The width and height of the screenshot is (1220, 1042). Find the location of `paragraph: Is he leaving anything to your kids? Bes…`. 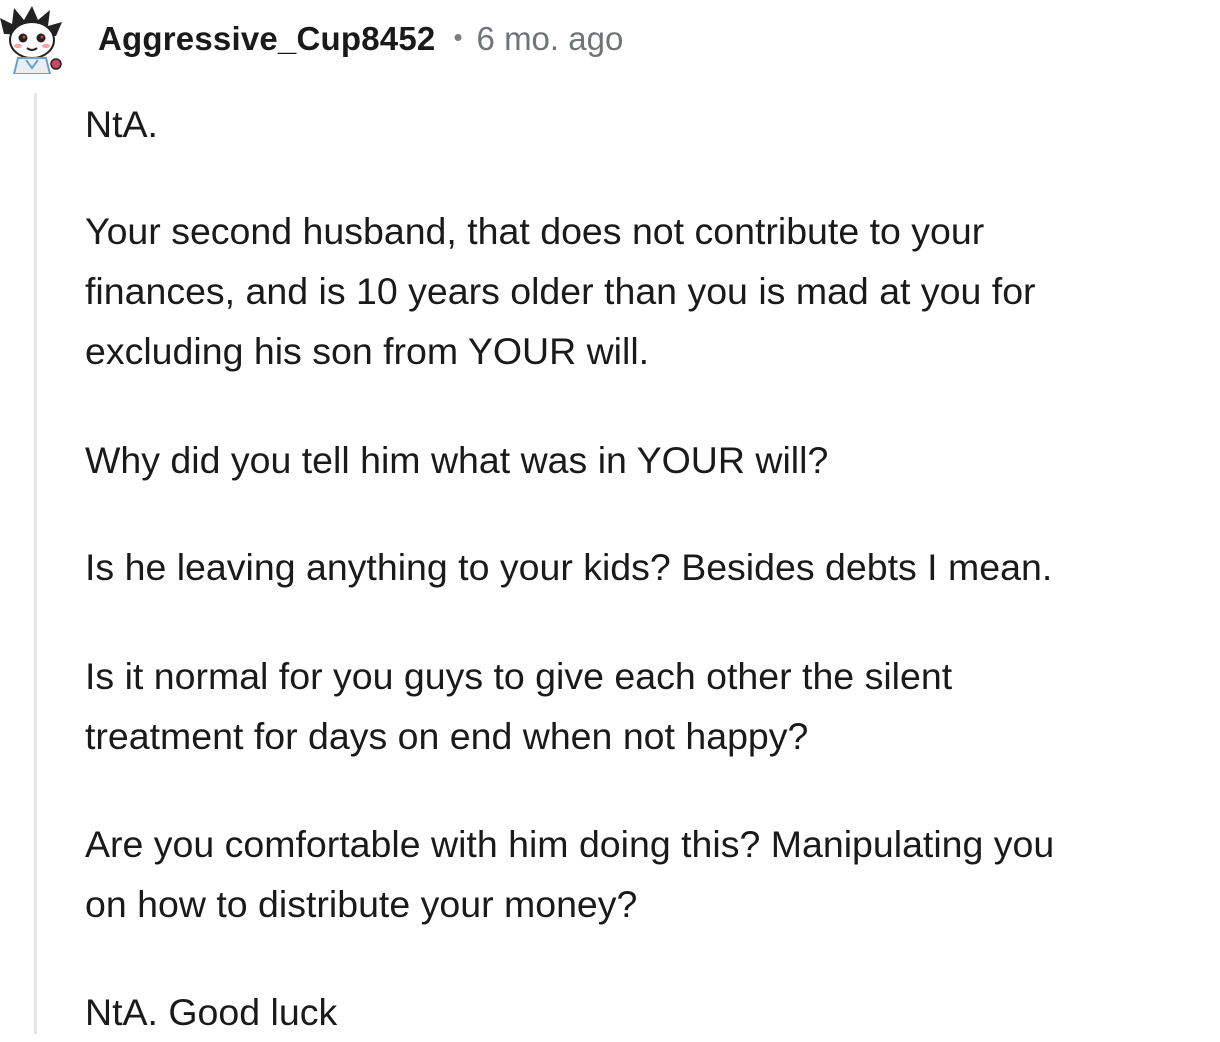

paragraph: Is he leaving anything to your kids? Bes… is located at coordinates (568, 567).